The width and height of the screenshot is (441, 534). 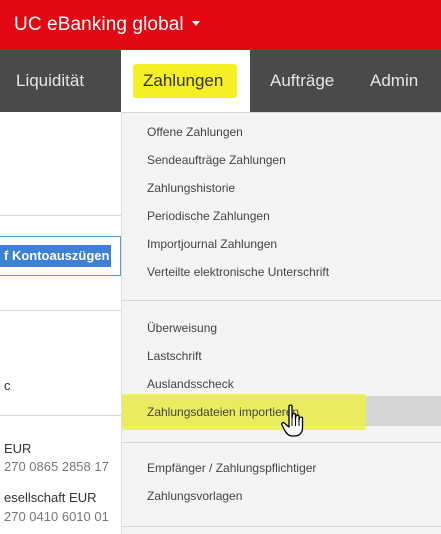 What do you see at coordinates (190, 384) in the screenshot?
I see `menu-item-auslandsscheck: Auslandsscheck` at bounding box center [190, 384].